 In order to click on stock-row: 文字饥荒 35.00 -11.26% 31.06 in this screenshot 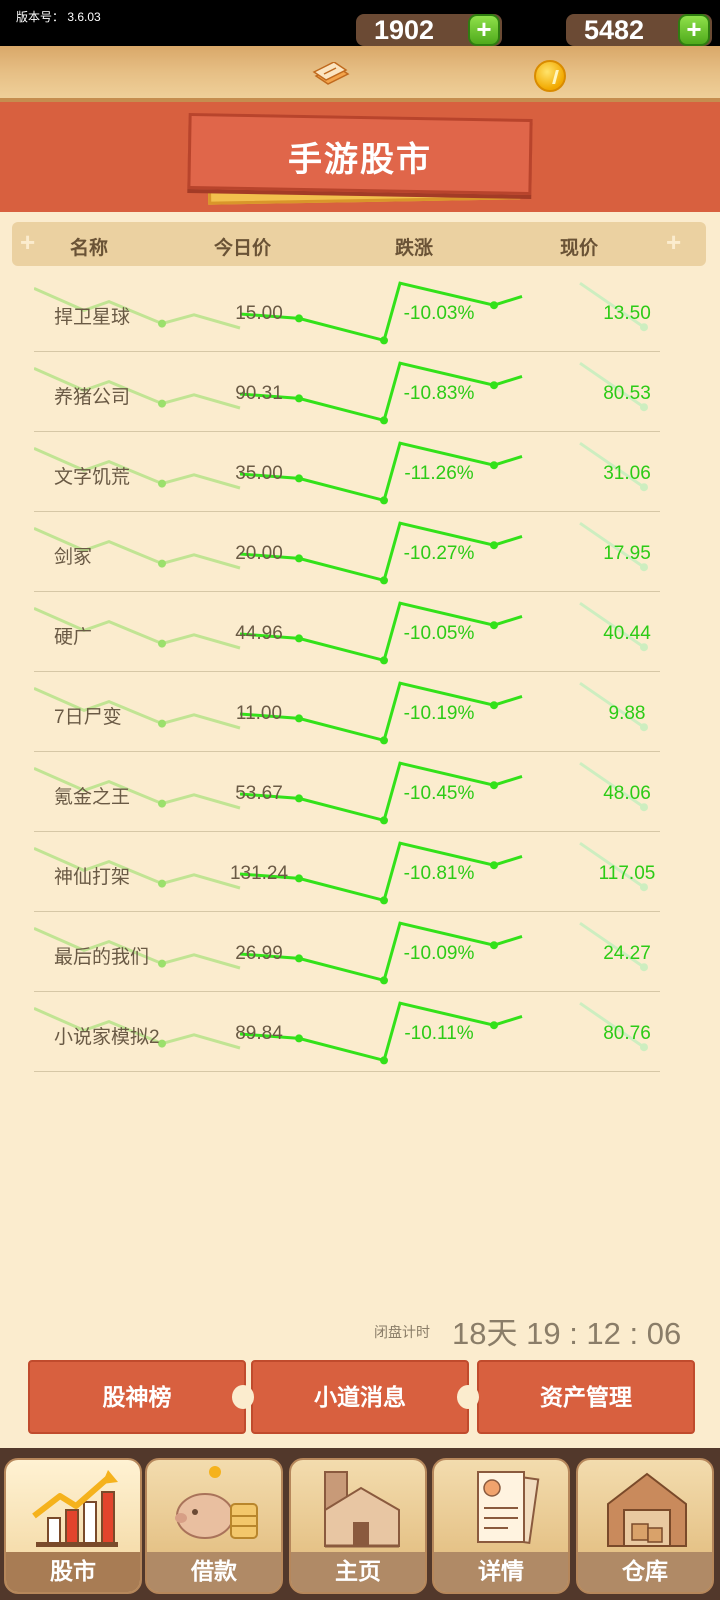, I will do `click(347, 472)`.